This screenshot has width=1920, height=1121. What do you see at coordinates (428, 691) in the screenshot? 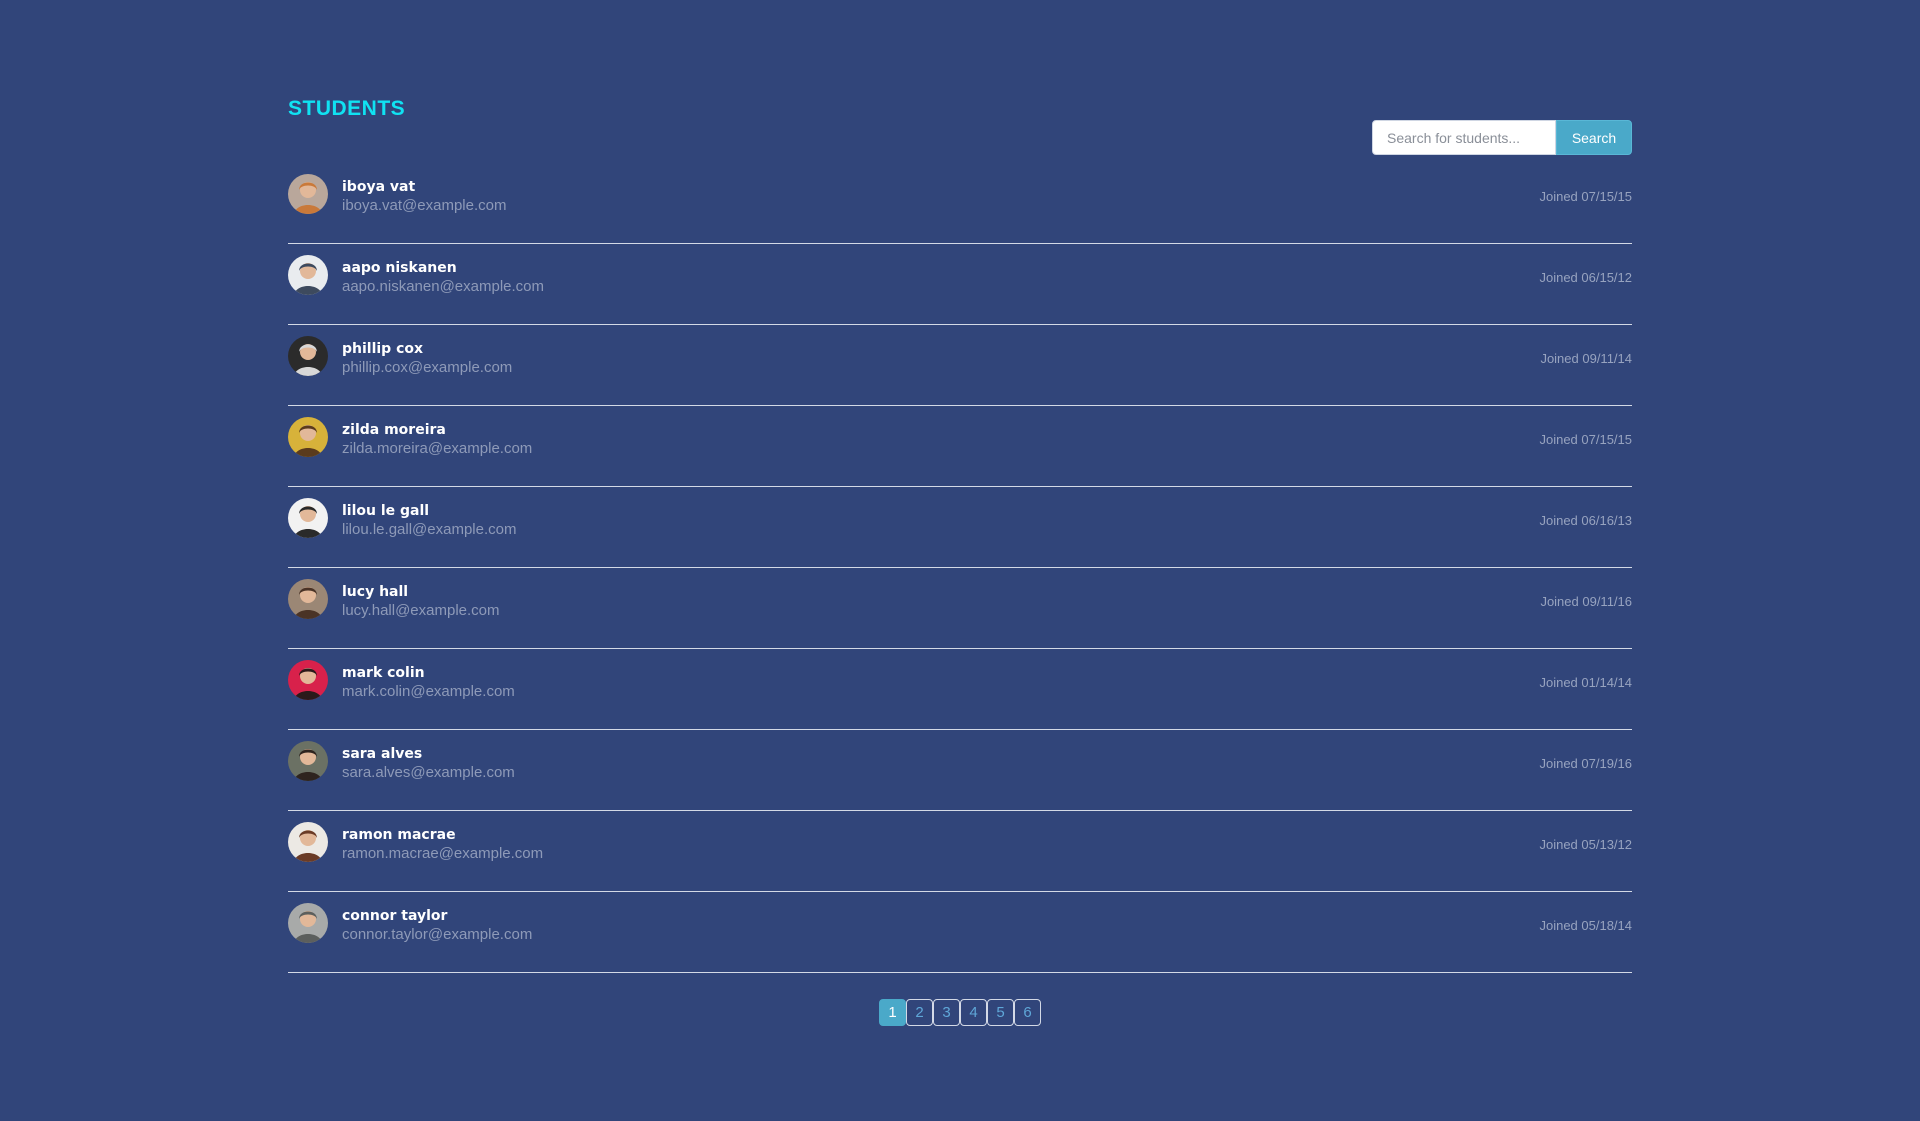
I see `student-email: mark.colin@example.com` at bounding box center [428, 691].